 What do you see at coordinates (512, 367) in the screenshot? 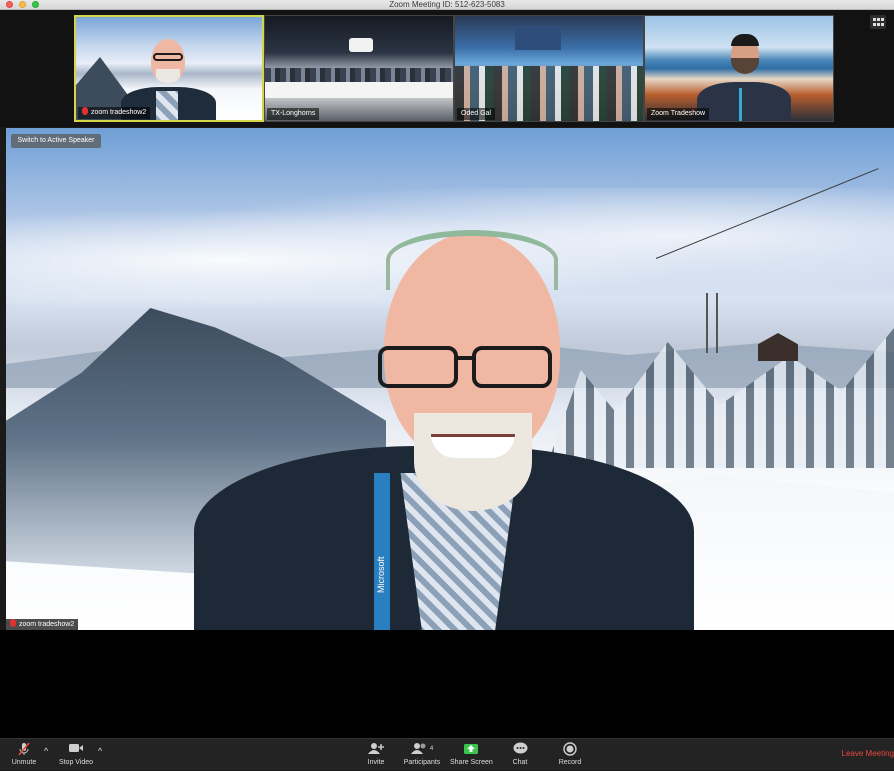
I see `glasses-right-lens` at bounding box center [512, 367].